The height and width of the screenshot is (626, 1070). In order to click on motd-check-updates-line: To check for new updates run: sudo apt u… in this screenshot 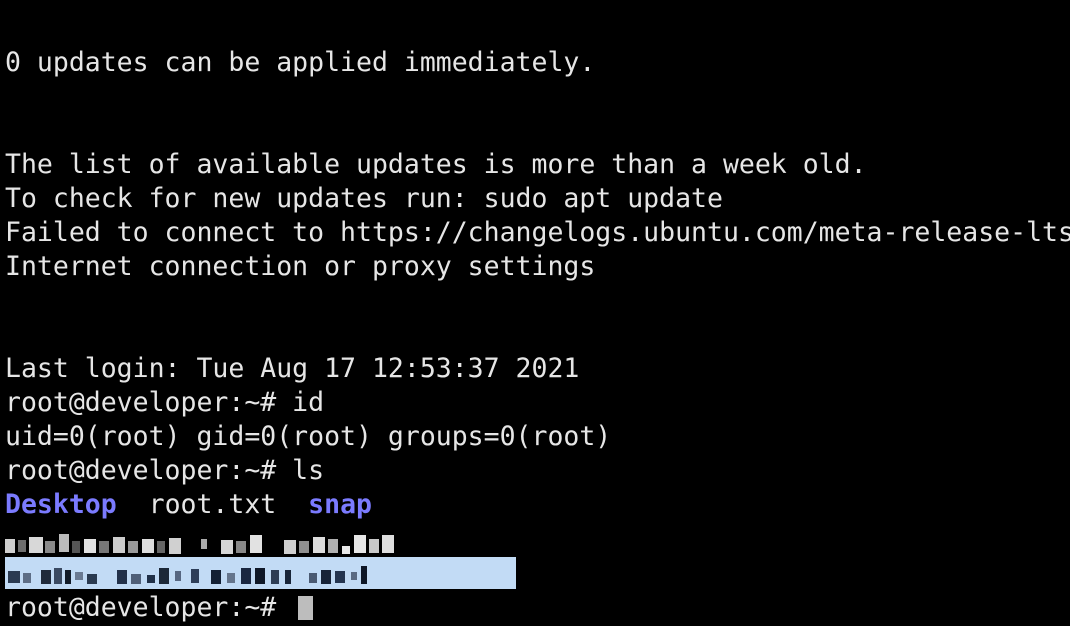, I will do `click(364, 198)`.